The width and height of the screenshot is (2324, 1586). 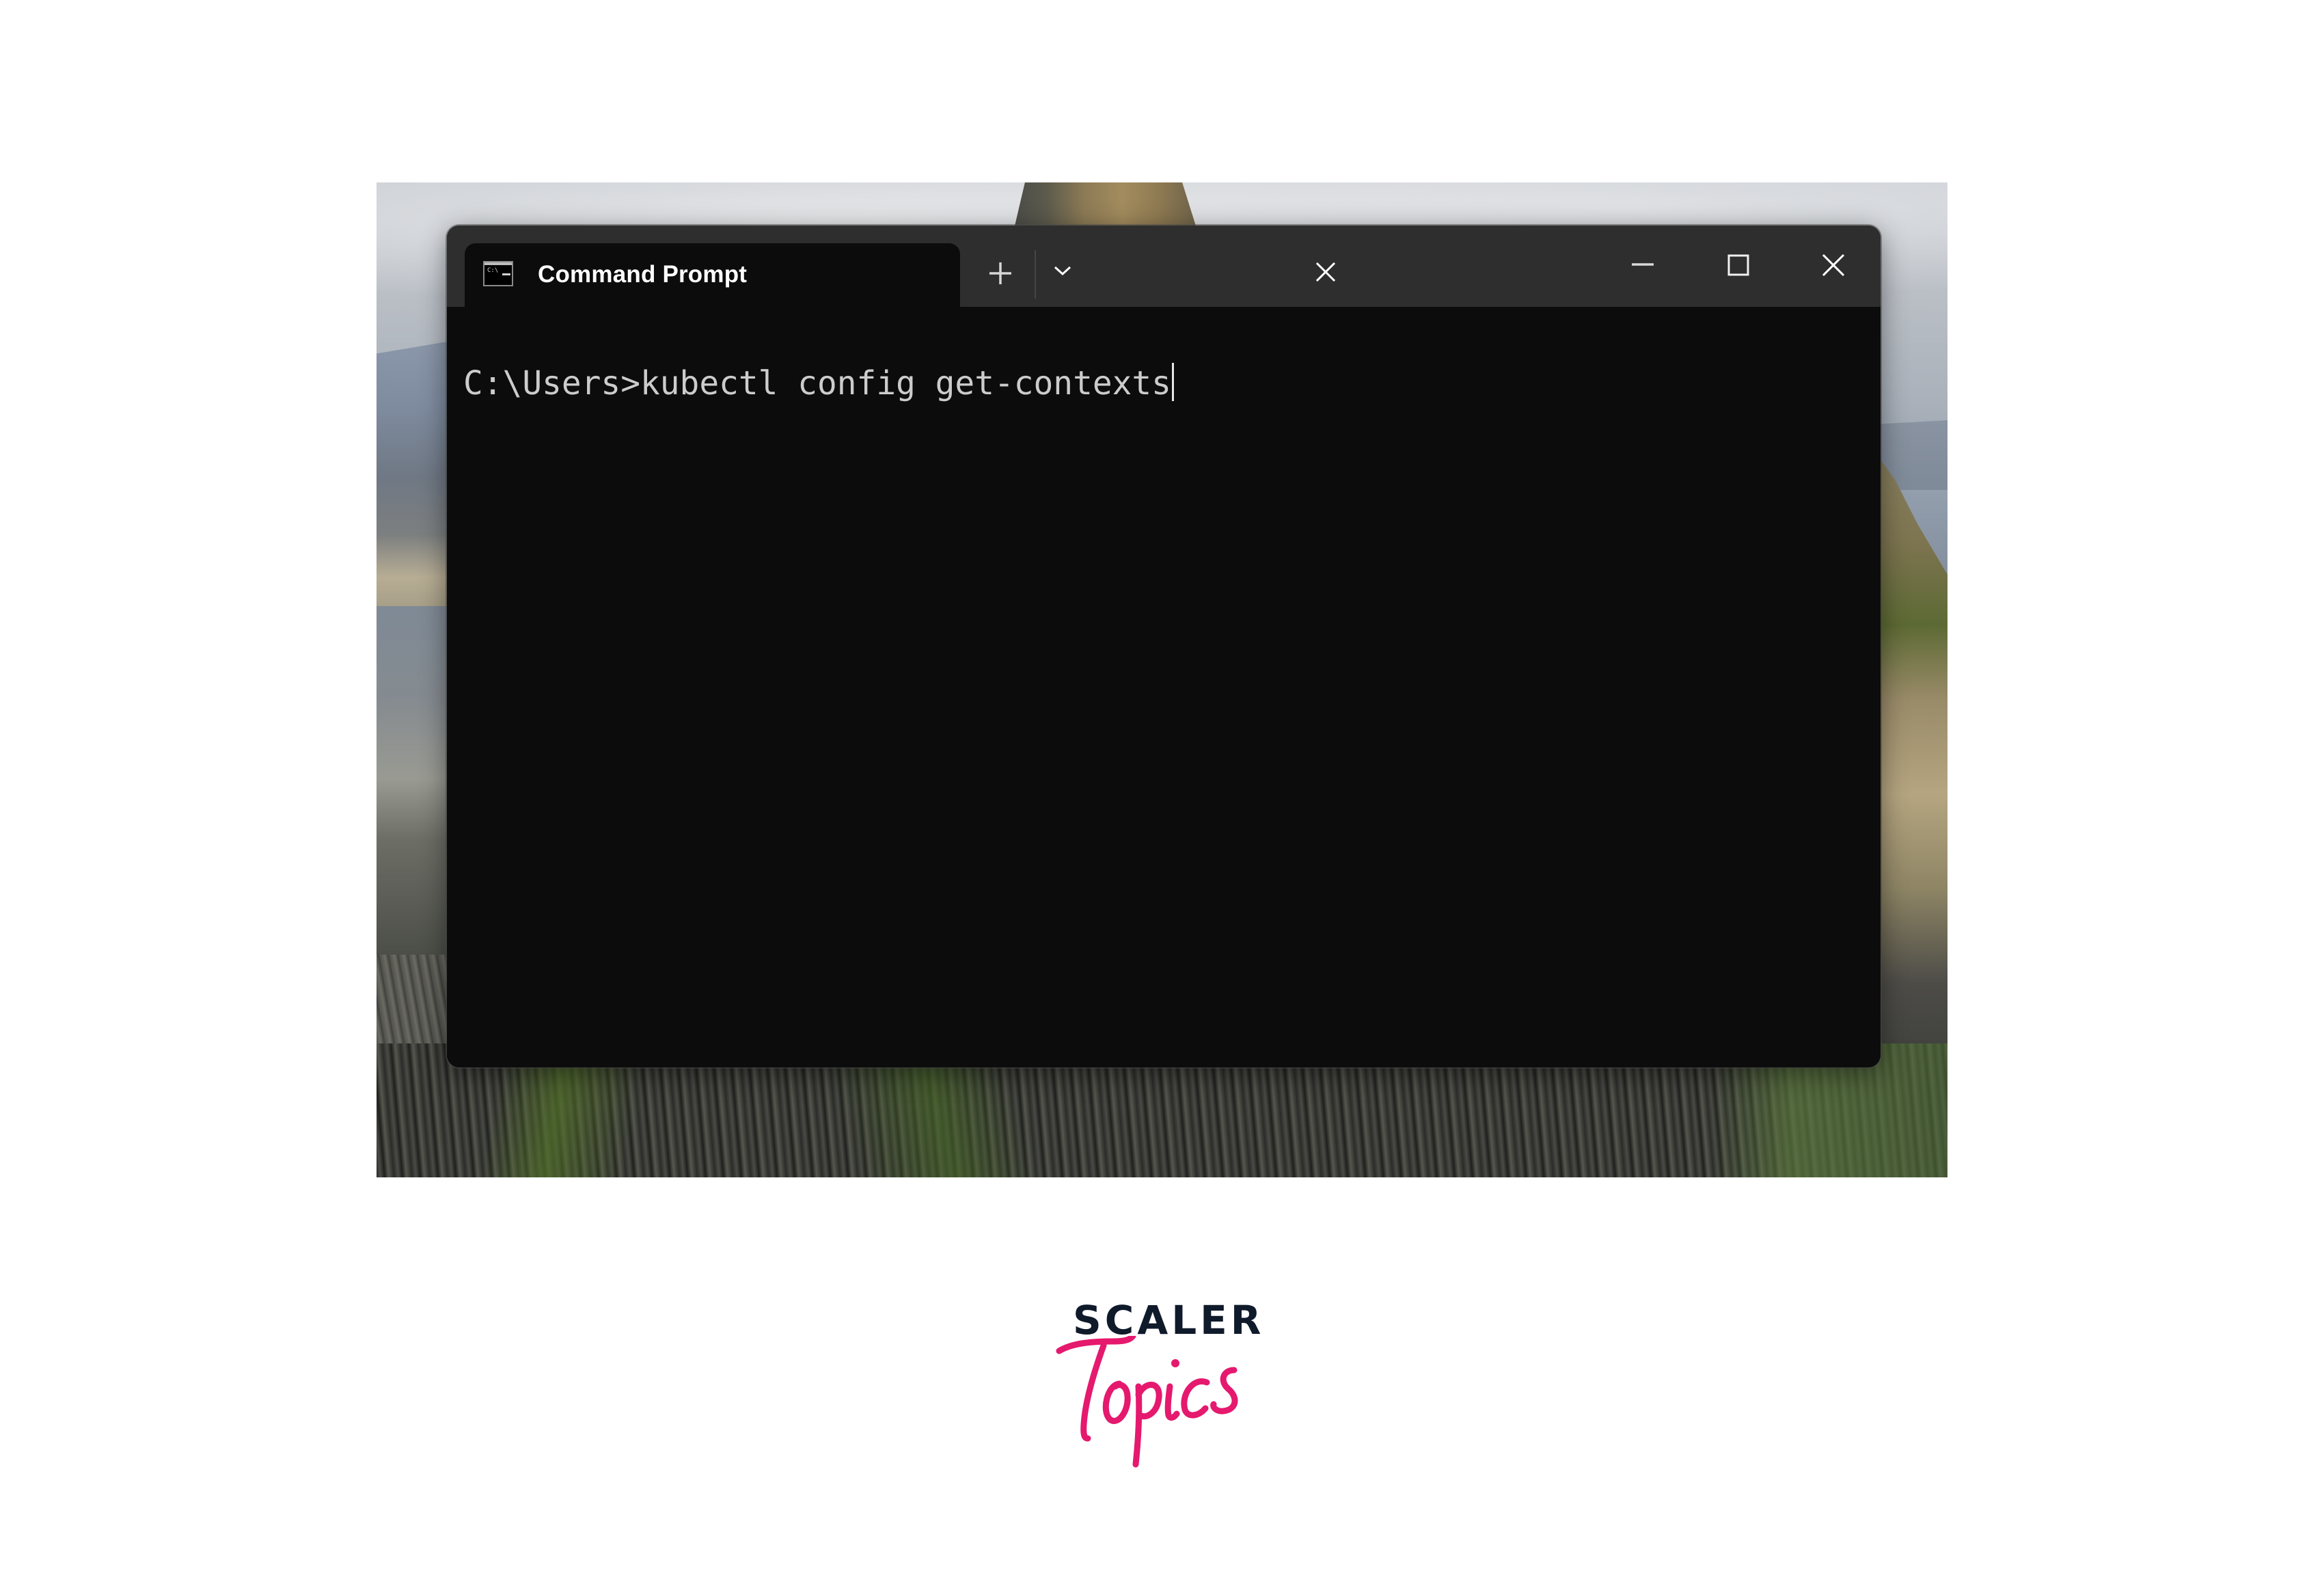 What do you see at coordinates (1172, 1402) in the screenshot?
I see `logo-script-i` at bounding box center [1172, 1402].